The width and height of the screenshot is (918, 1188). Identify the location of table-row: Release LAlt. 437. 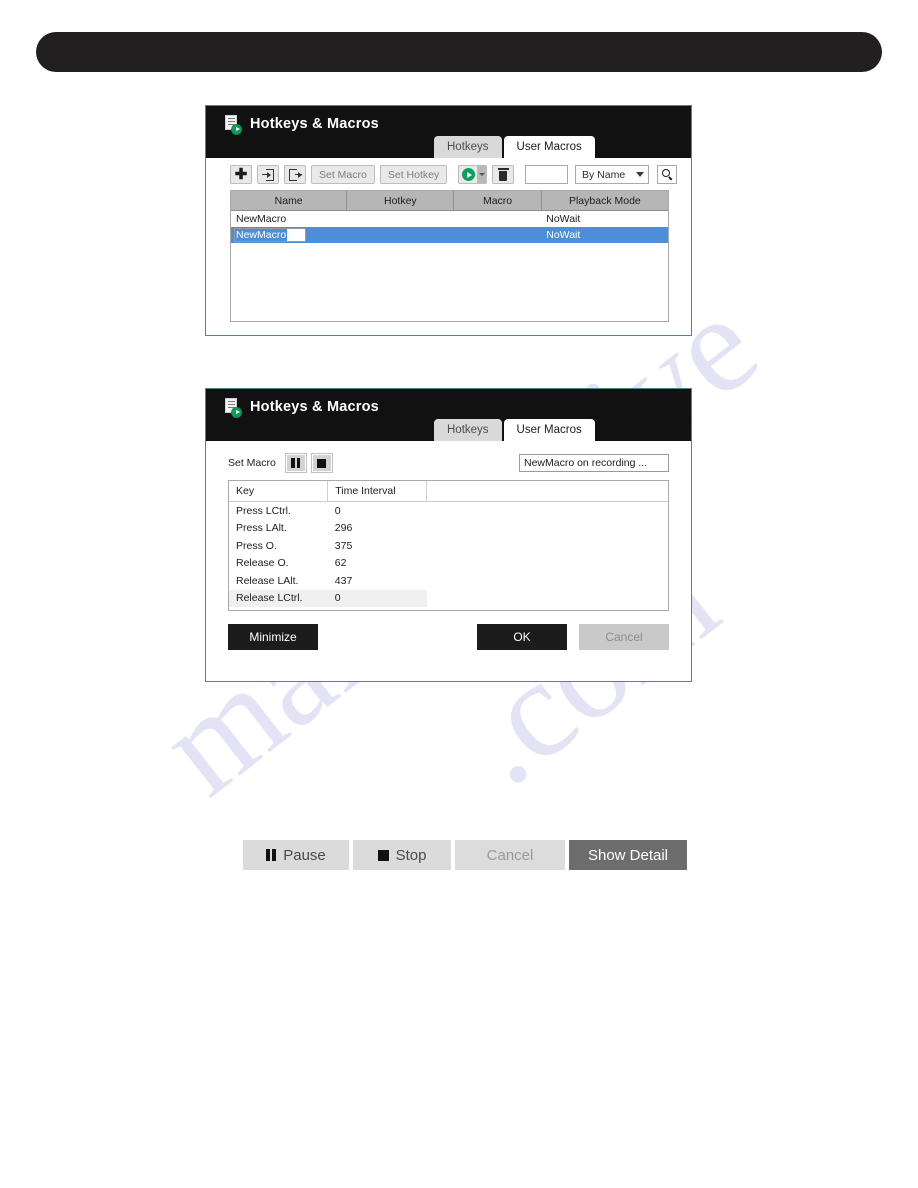
(448, 581).